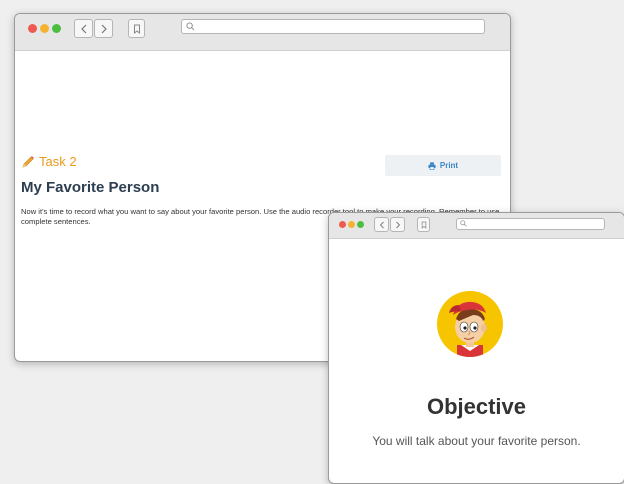  Describe the element at coordinates (449, 165) in the screenshot. I see `print-label: Print` at that location.